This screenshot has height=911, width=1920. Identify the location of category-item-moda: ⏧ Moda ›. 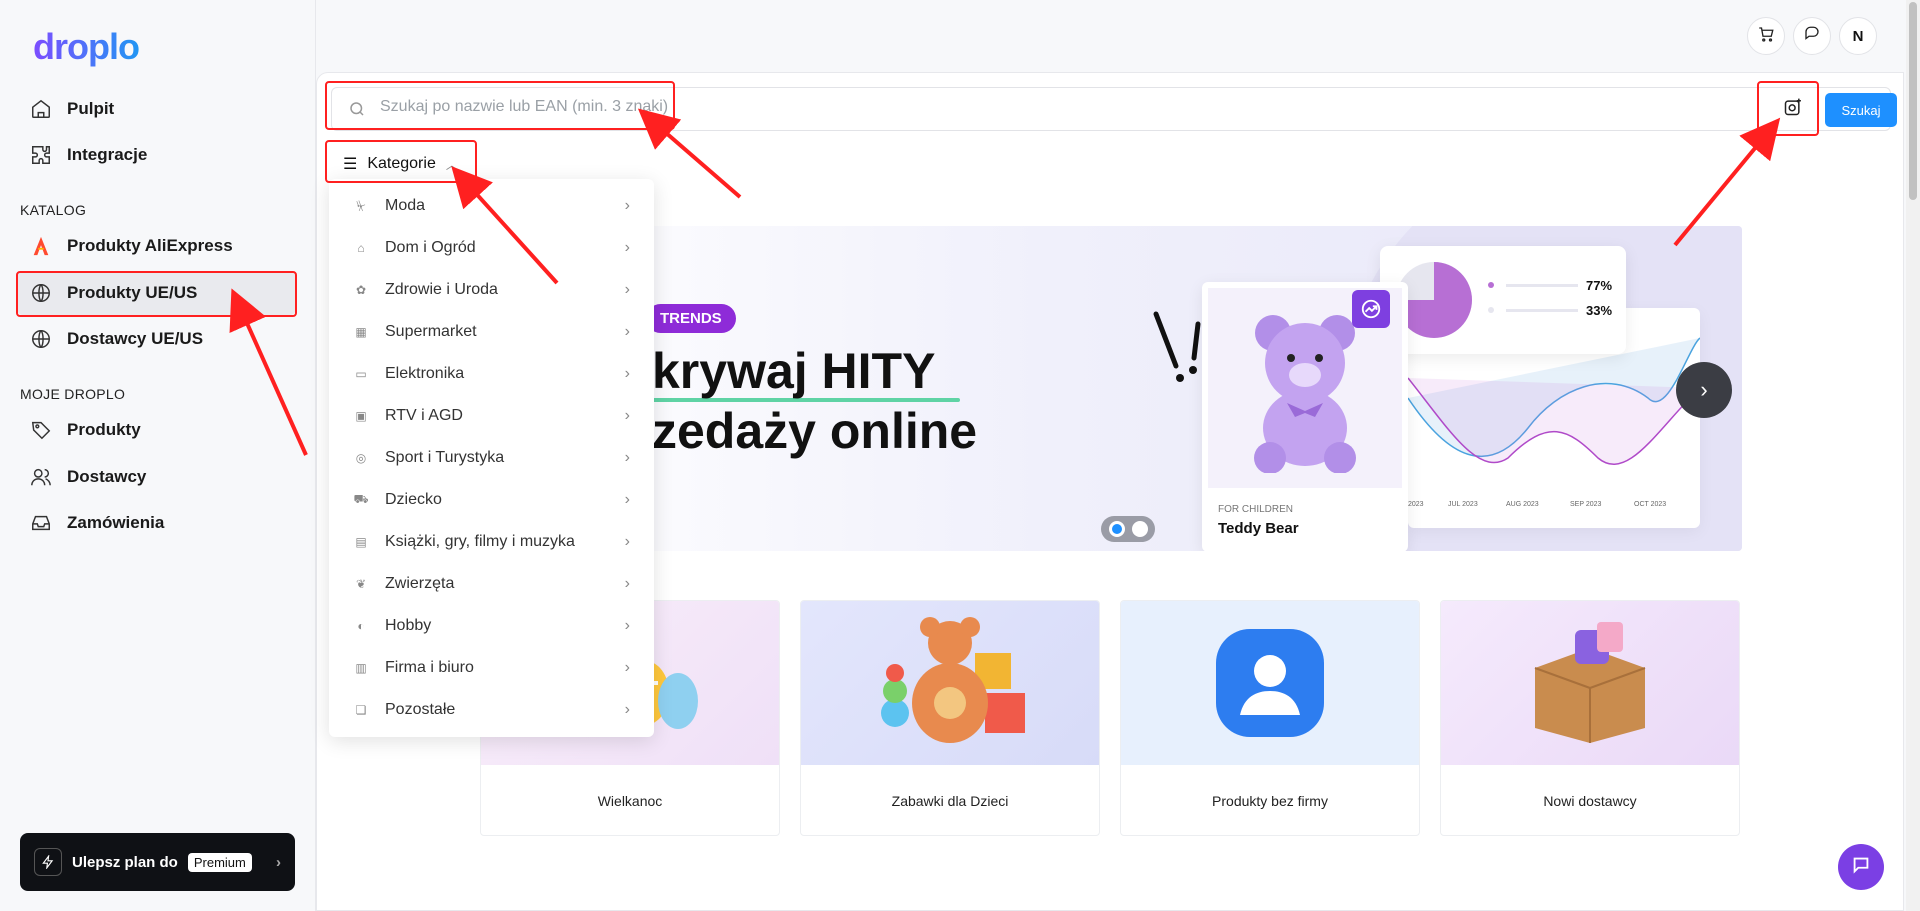
(491, 206).